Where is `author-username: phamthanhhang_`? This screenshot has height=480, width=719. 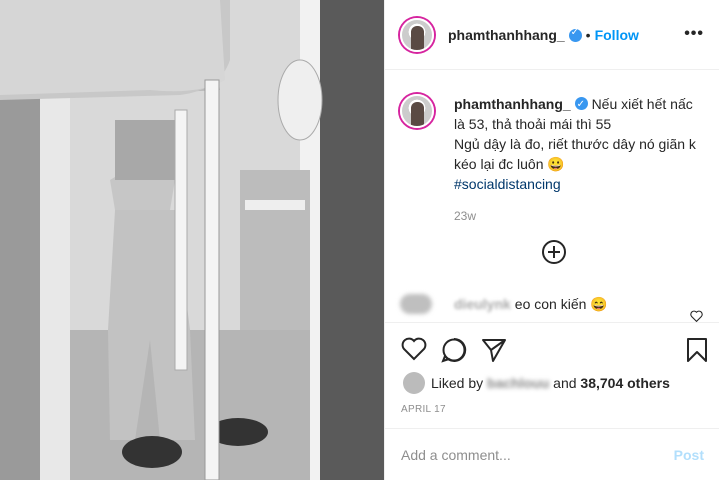 author-username: phamthanhhang_ is located at coordinates (506, 35).